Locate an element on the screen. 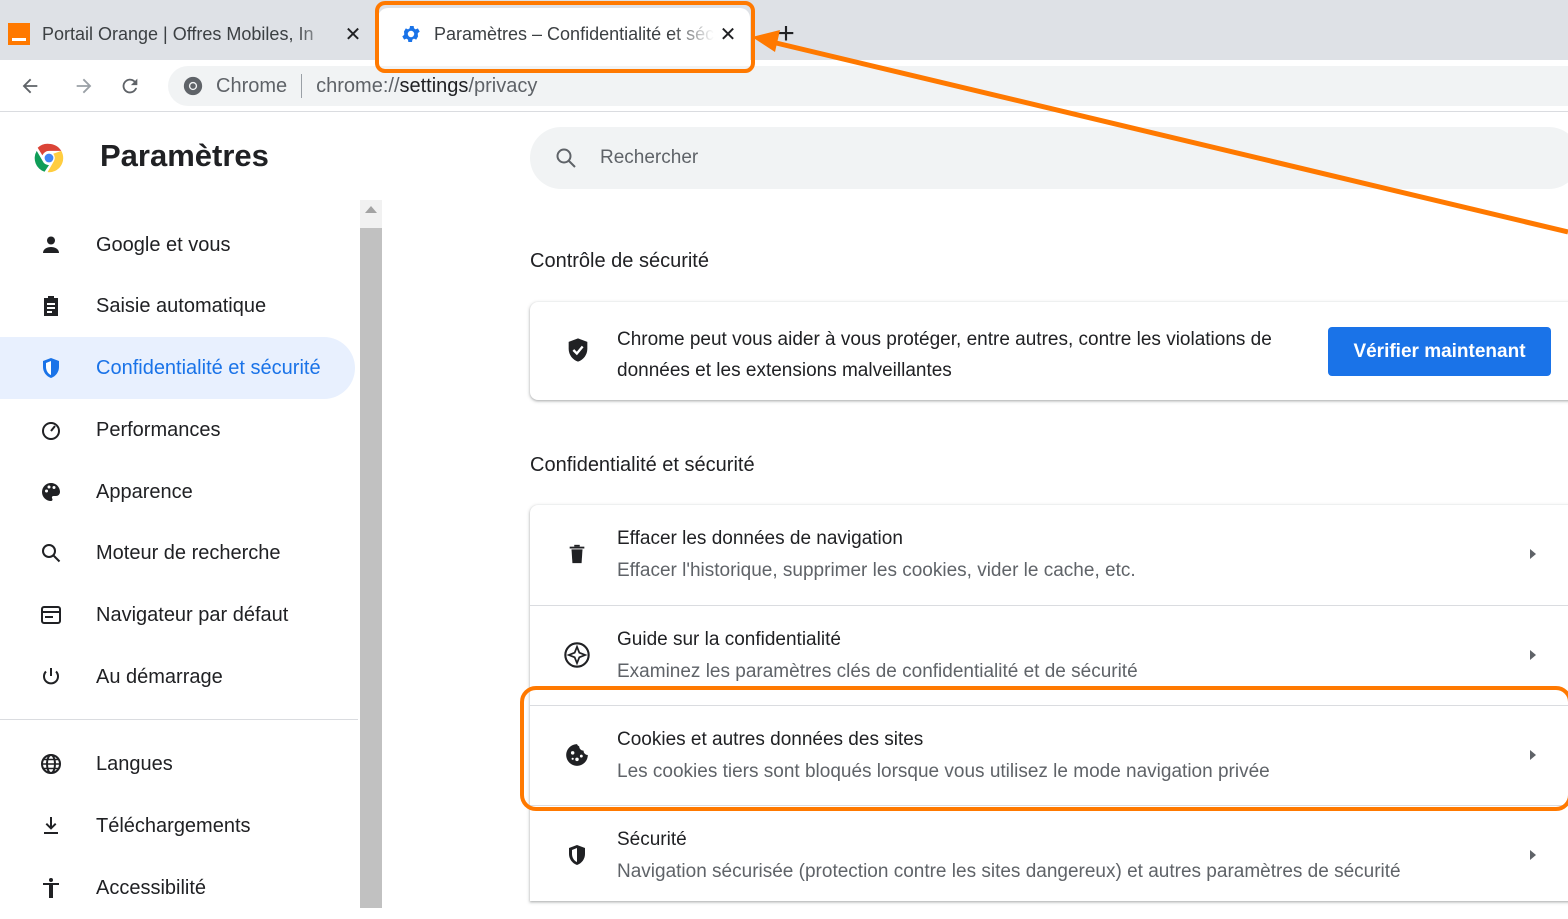 This screenshot has height=919, width=1568. verify-now-button: Vérifier maintenant is located at coordinates (1439, 351).